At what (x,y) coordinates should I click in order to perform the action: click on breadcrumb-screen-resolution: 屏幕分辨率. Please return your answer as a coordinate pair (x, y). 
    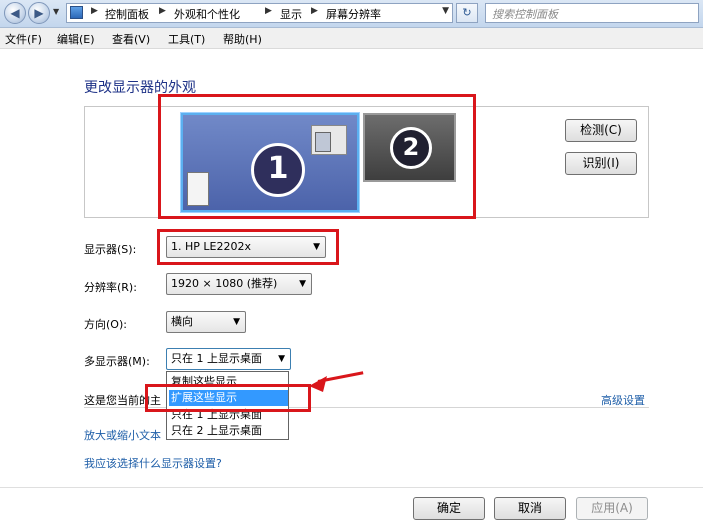
    Looking at the image, I should click on (353, 14).